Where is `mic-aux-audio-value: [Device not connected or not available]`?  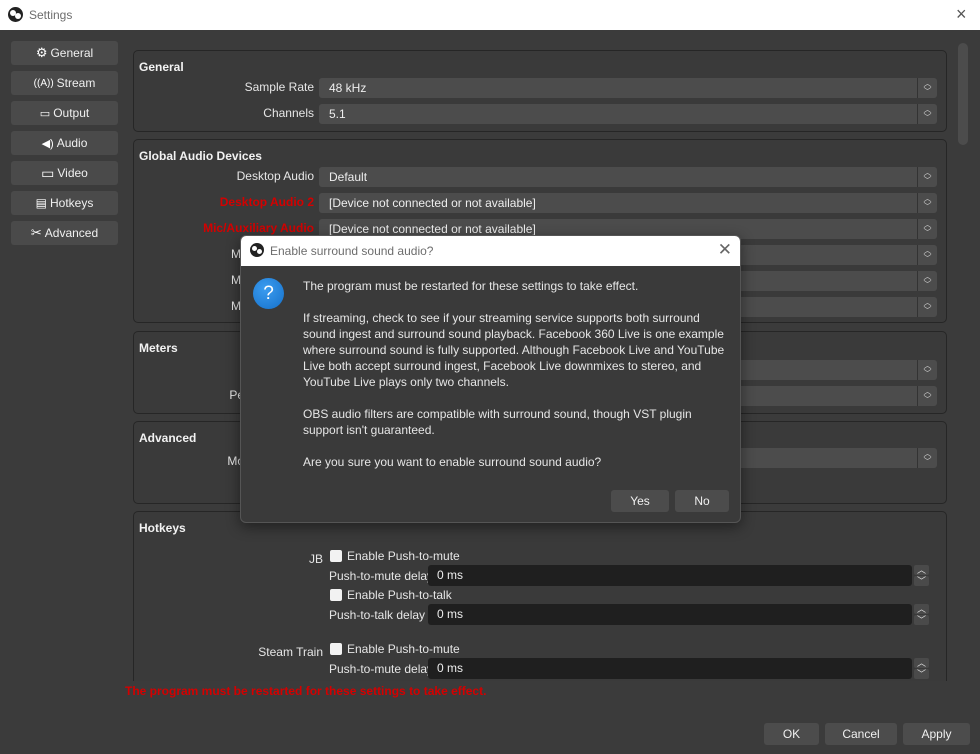
mic-aux-audio-value: [Device not connected or not available] is located at coordinates (432, 229).